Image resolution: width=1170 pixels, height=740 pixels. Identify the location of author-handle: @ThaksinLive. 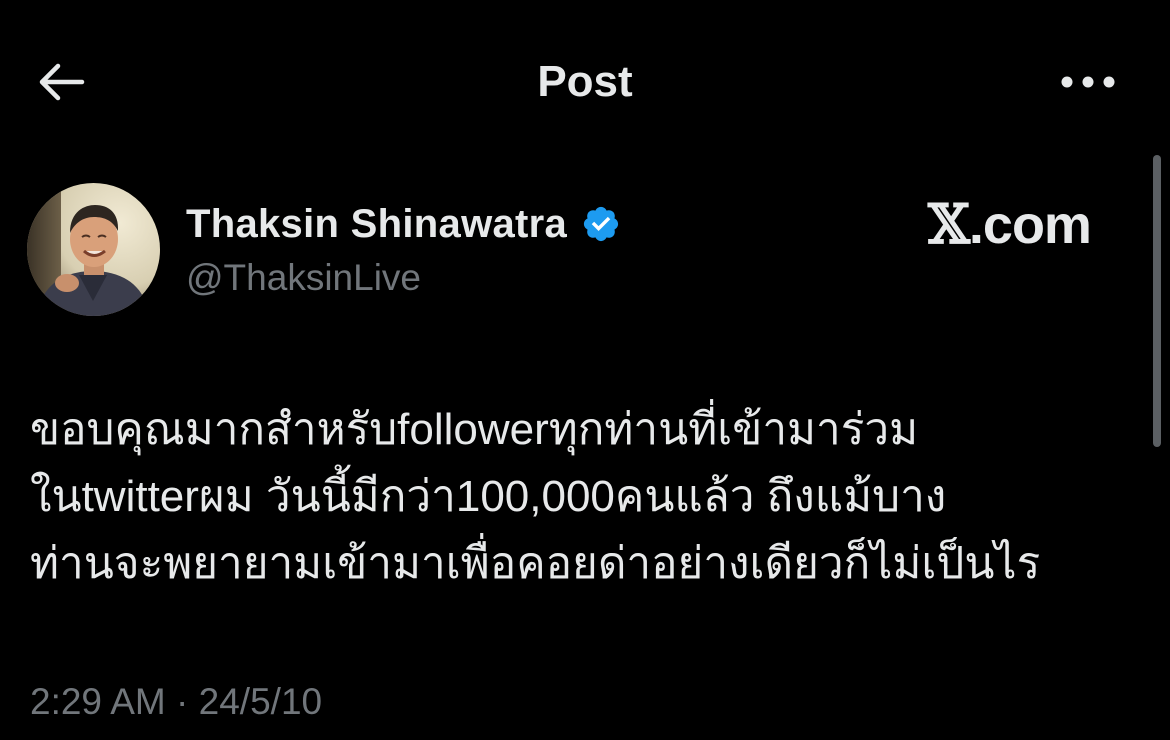
(303, 278).